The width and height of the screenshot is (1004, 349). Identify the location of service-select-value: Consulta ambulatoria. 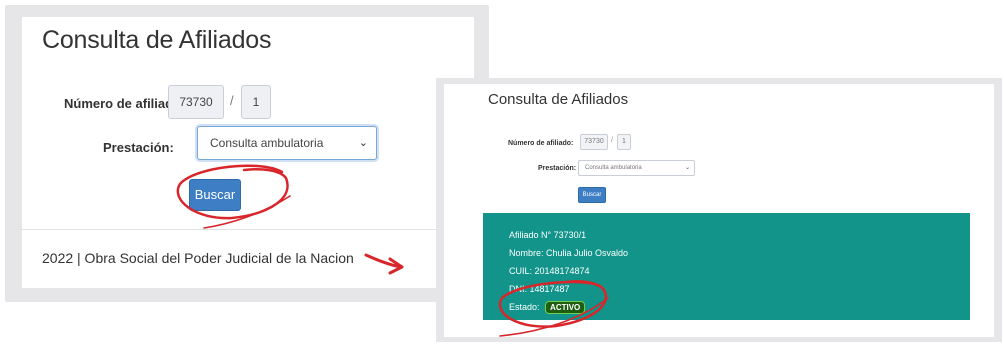
(267, 143).